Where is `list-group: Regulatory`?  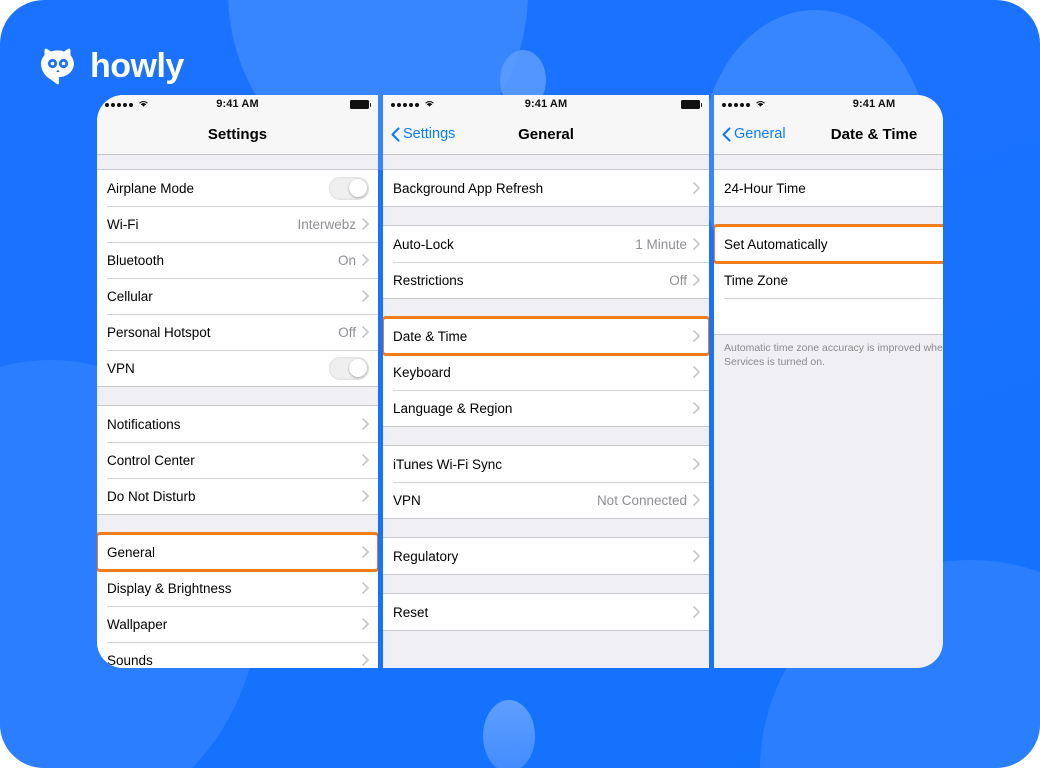 list-group: Regulatory is located at coordinates (546, 556).